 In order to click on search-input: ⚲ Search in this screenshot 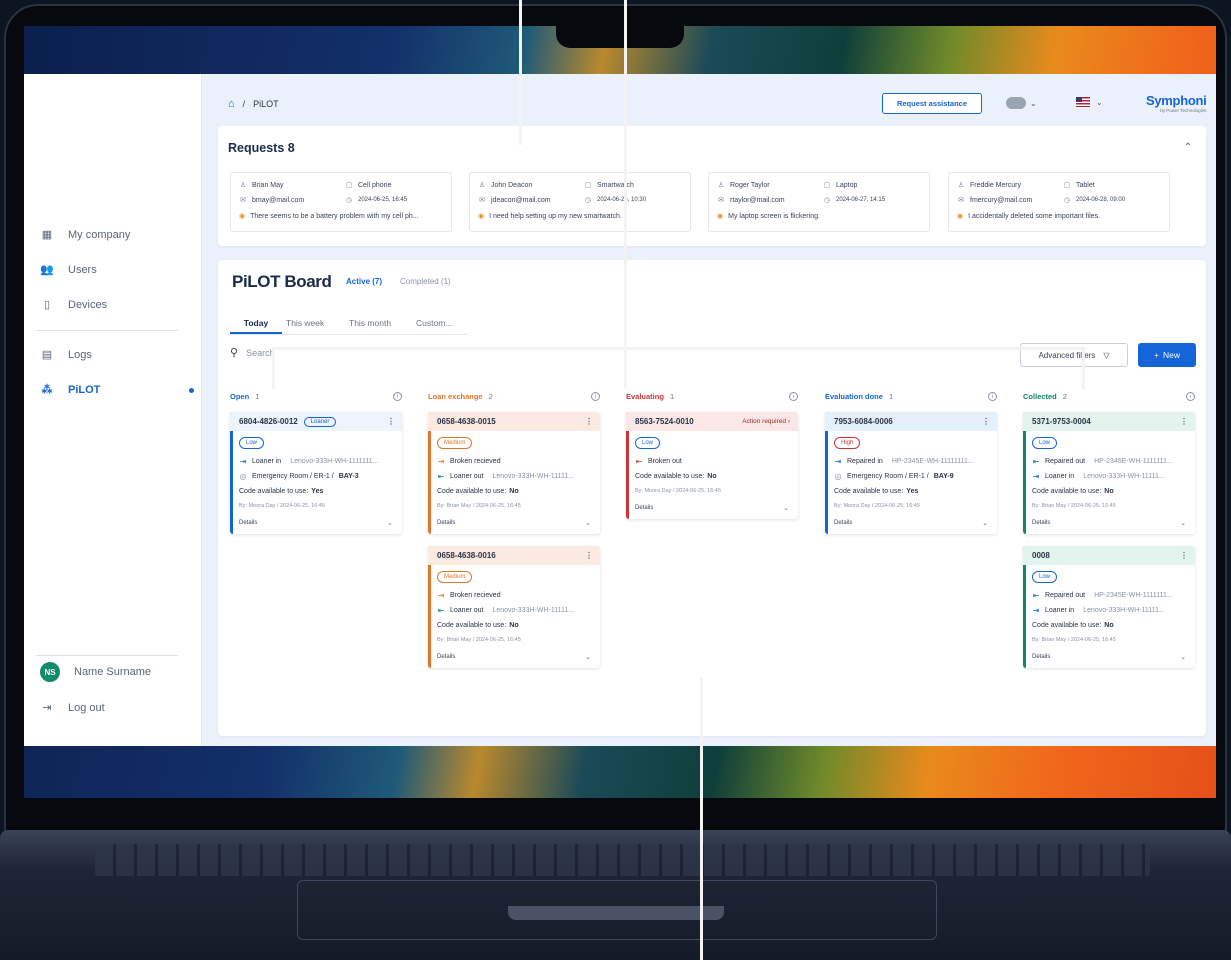, I will do `click(252, 352)`.